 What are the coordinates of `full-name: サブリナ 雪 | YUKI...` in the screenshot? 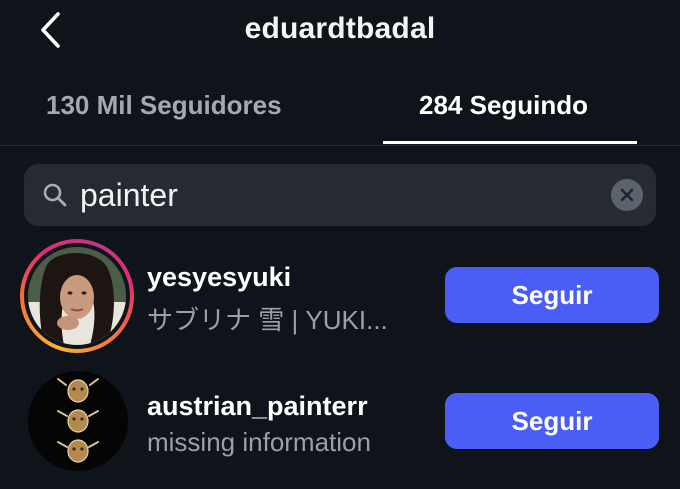 It's located at (267, 320).